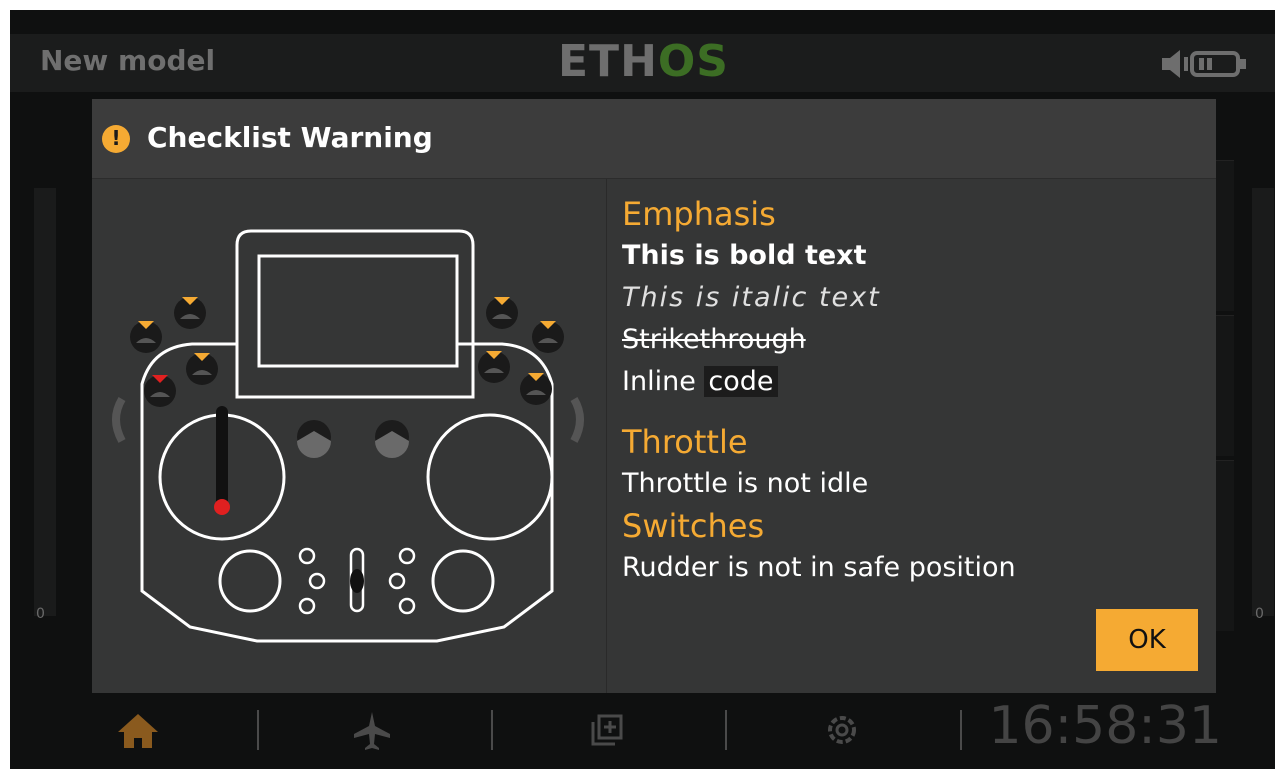  I want to click on ok-button: OK, so click(1147, 640).